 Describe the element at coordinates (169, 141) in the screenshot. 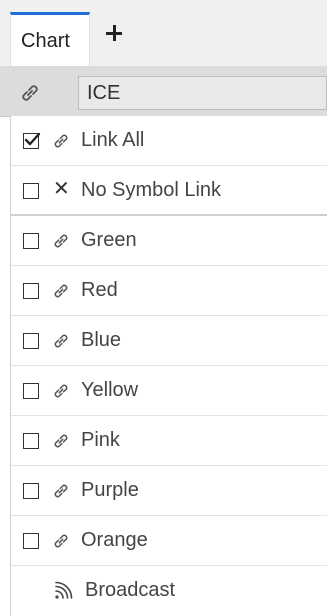

I see `menu-item-link-all: Link All` at that location.